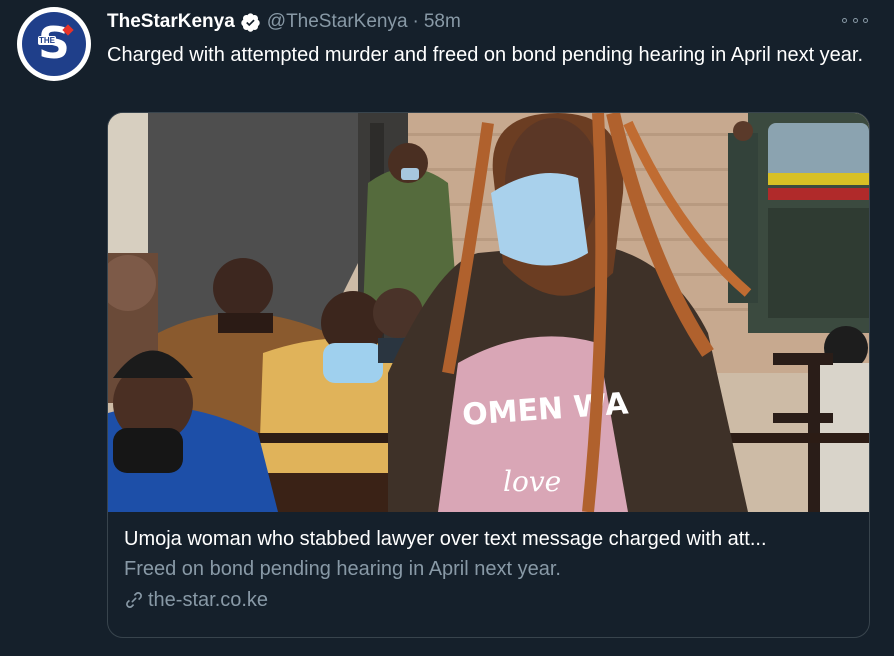  What do you see at coordinates (489, 600) in the screenshot?
I see `card-domain: the-star.co.ke` at bounding box center [489, 600].